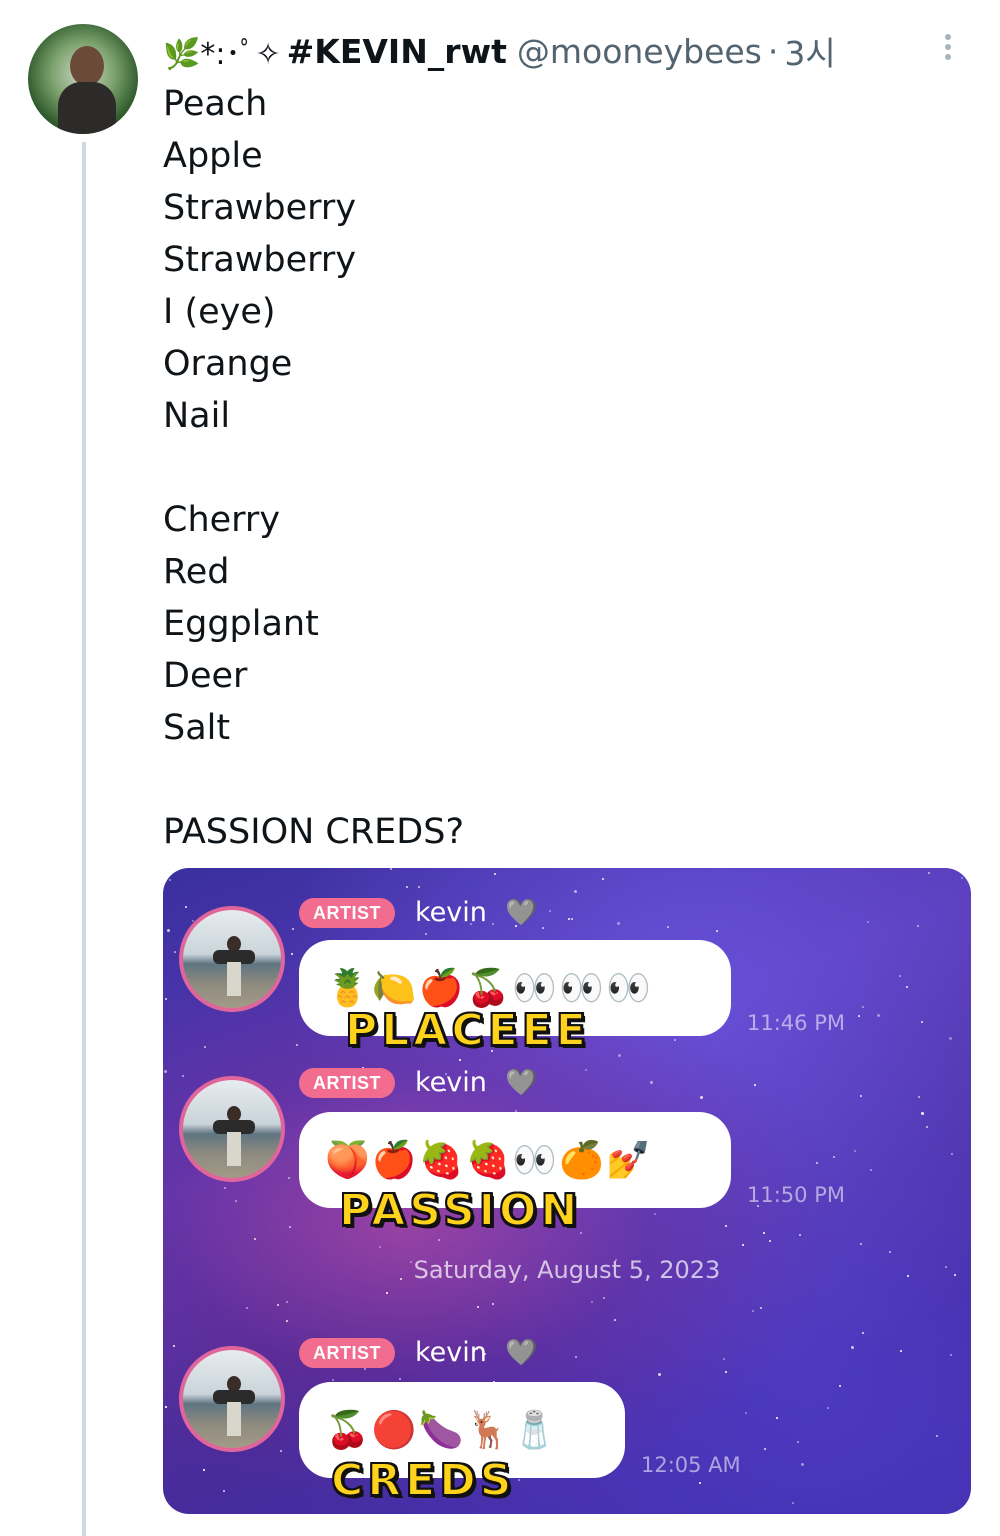  What do you see at coordinates (196, 572) in the screenshot?
I see `tweet-line: Red` at bounding box center [196, 572].